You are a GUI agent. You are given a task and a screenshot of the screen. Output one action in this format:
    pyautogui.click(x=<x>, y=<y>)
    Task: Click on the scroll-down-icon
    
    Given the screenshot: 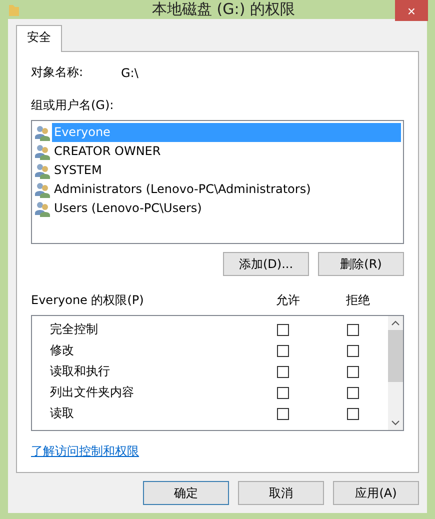 What is the action you would take?
    pyautogui.click(x=395, y=423)
    